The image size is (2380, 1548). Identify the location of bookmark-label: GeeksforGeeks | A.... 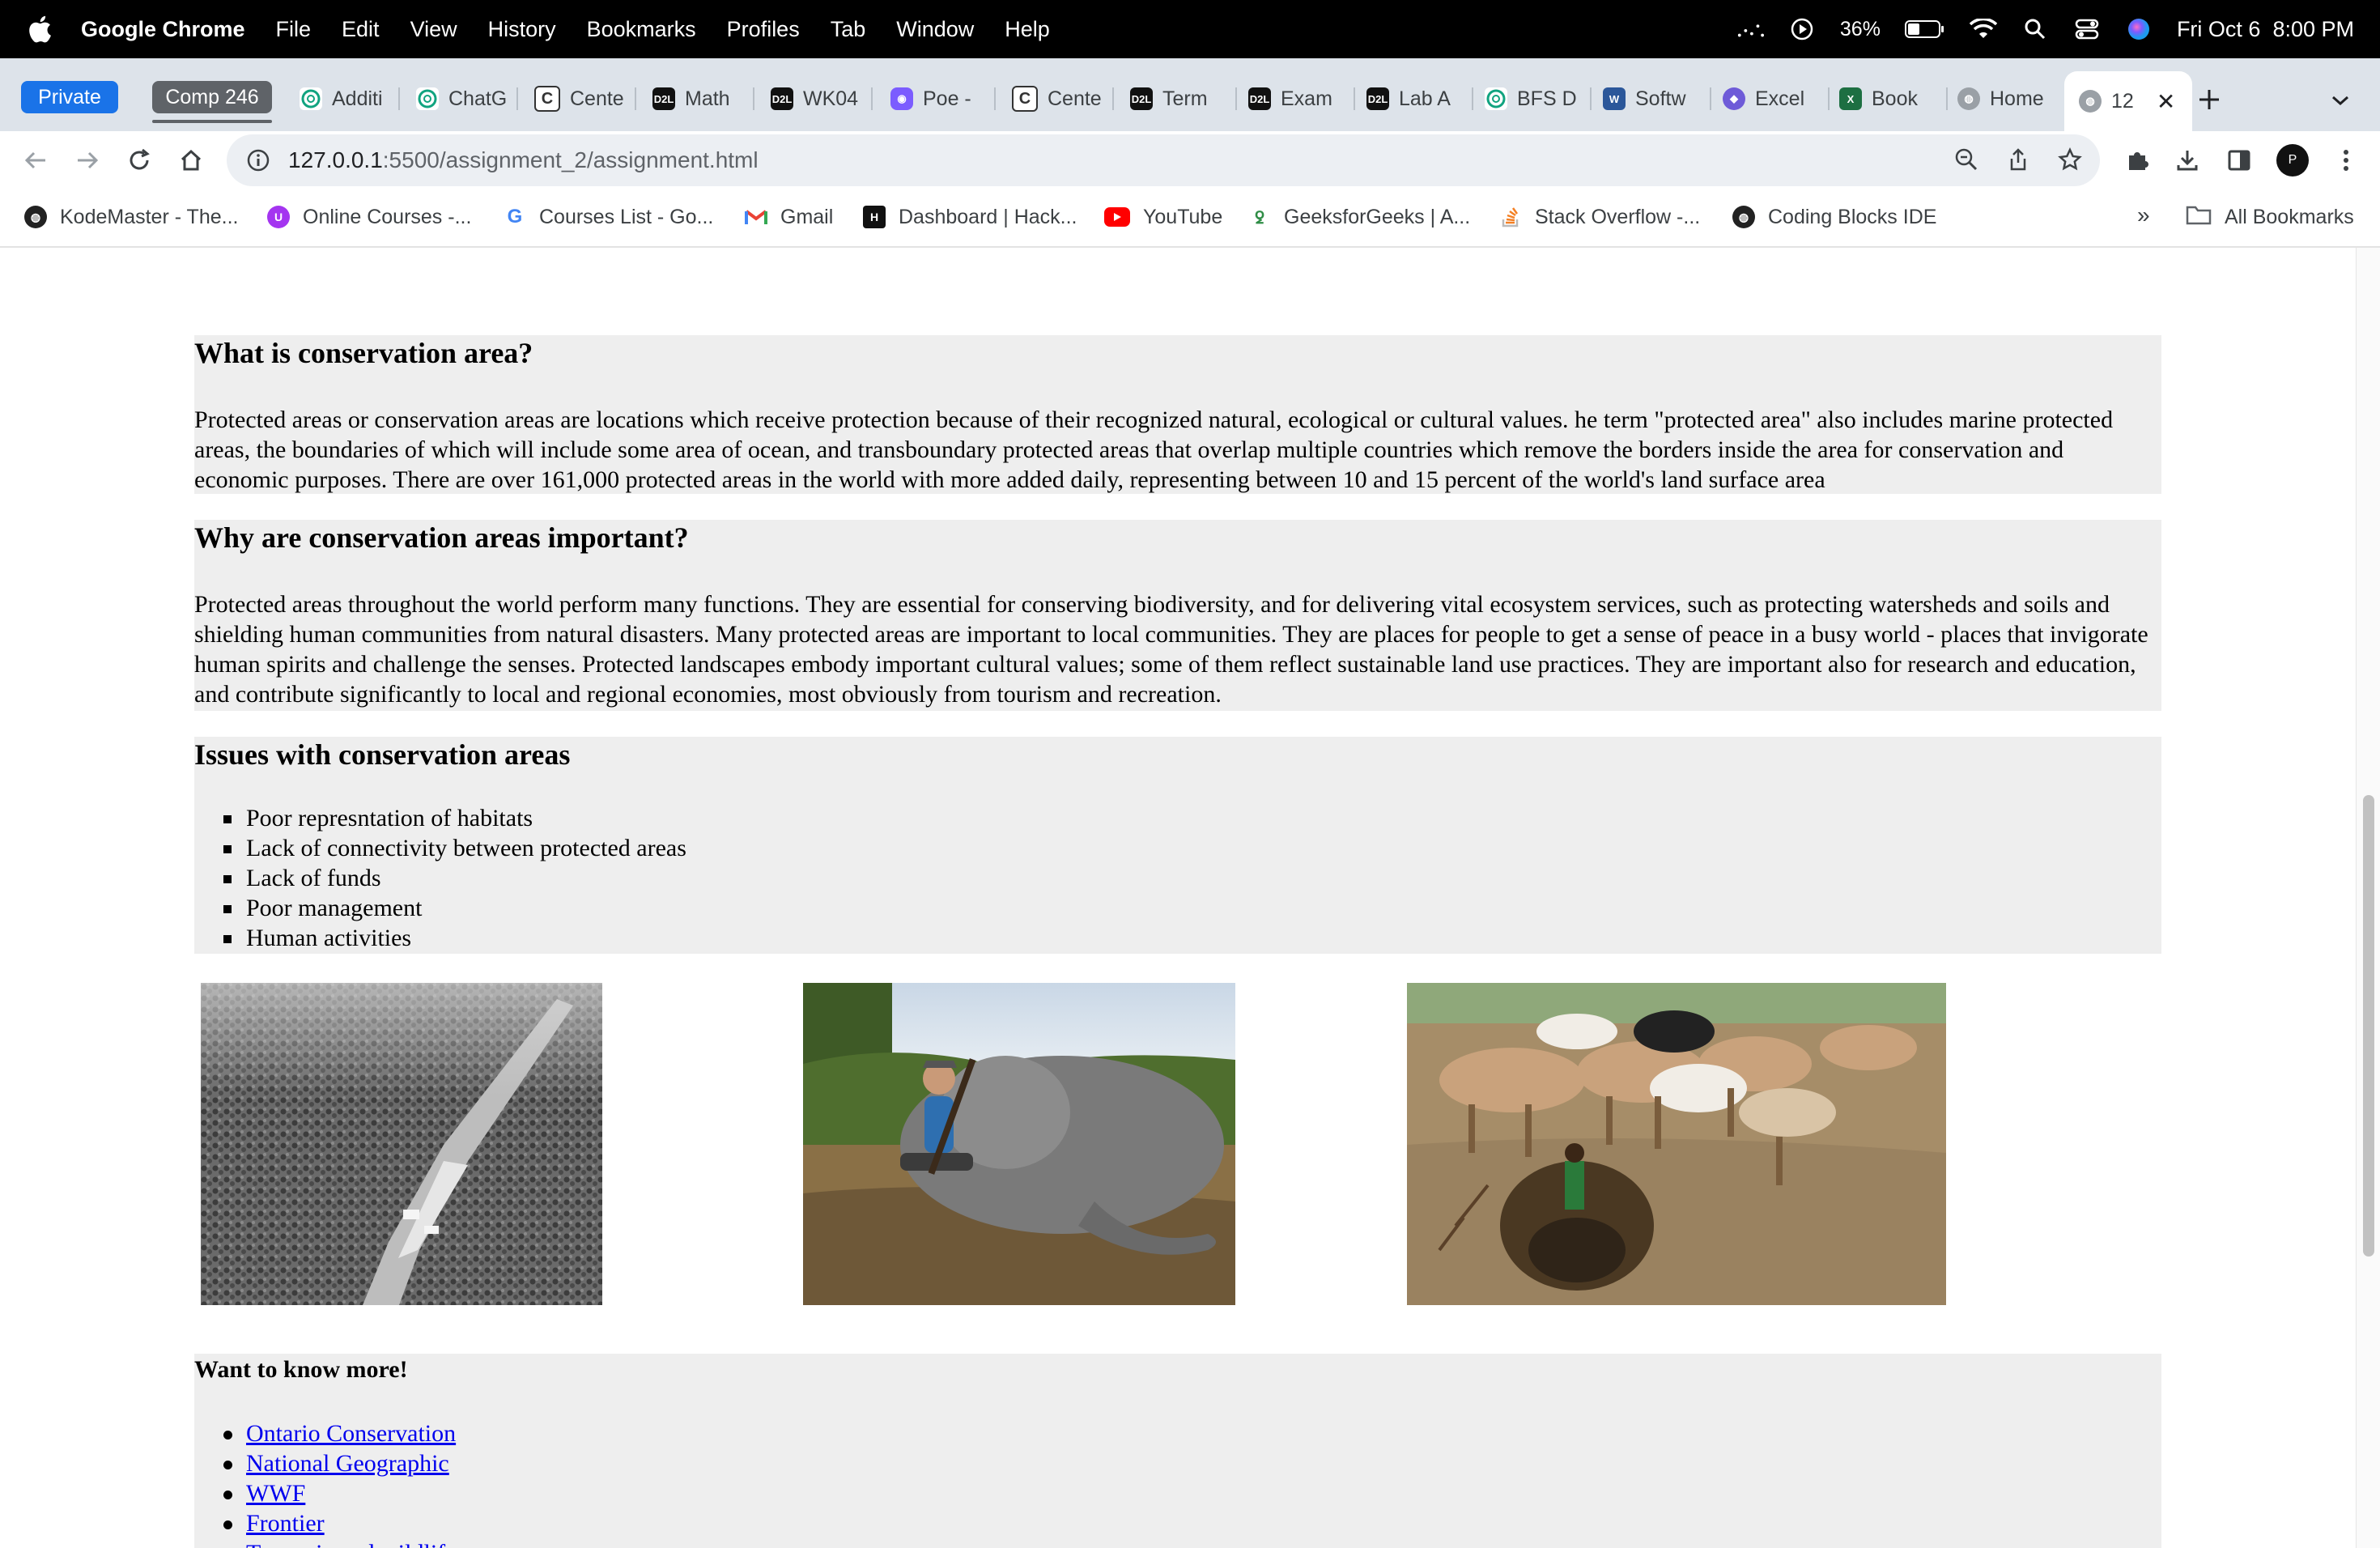
(1378, 217).